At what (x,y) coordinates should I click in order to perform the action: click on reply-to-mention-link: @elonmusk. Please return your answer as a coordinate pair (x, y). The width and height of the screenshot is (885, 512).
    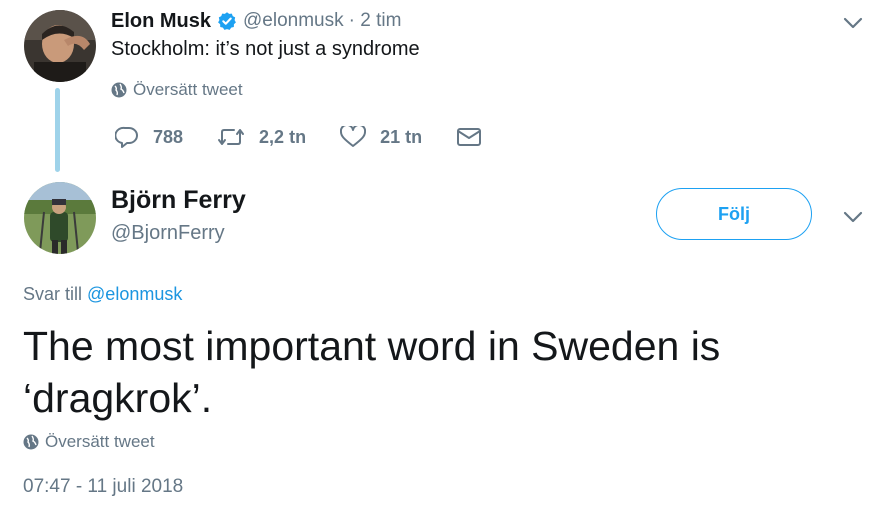
    Looking at the image, I should click on (134, 294).